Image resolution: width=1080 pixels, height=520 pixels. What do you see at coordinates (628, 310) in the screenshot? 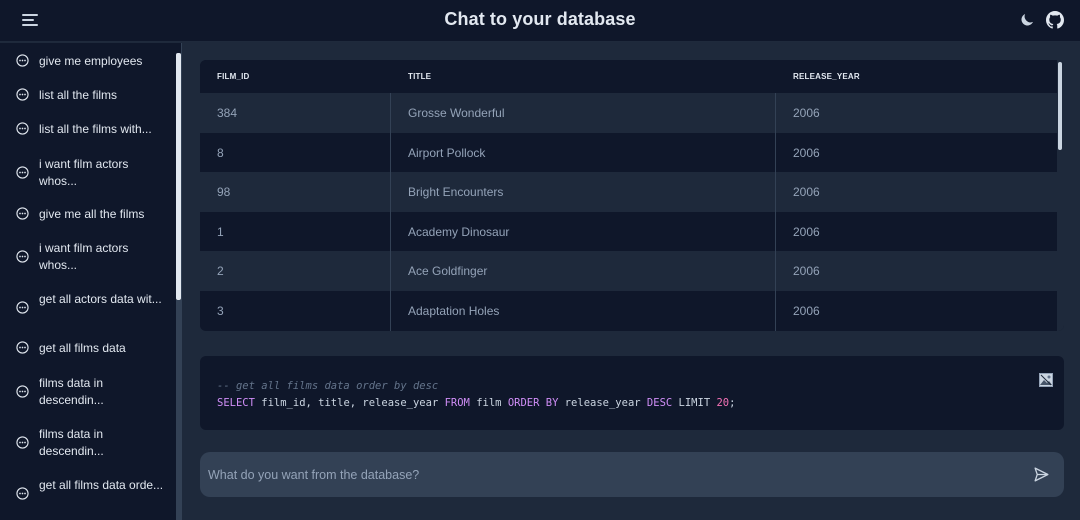
I see `table-row: 3 Adaptation Holes 2006` at bounding box center [628, 310].